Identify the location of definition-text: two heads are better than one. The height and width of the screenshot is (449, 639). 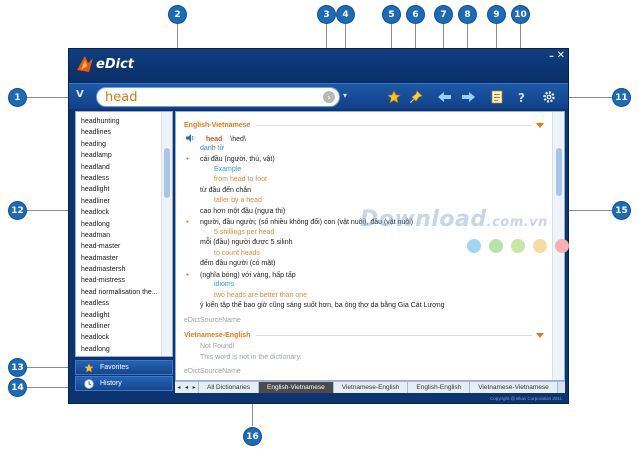
(261, 295).